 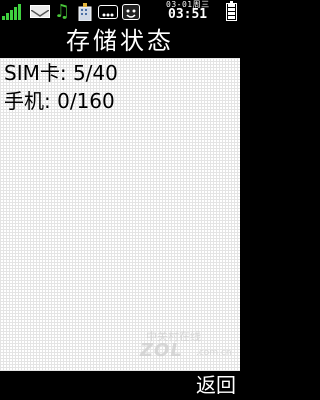 I want to click on status-bar: ♫ 03-01周三 03:51, so click(x=120, y=12).